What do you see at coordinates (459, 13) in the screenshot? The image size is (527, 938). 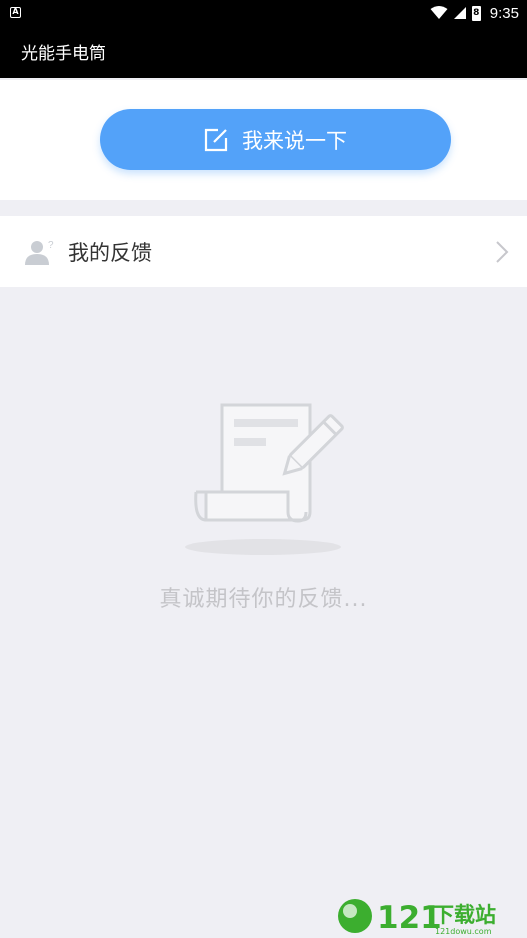 I see `signal-icon` at bounding box center [459, 13].